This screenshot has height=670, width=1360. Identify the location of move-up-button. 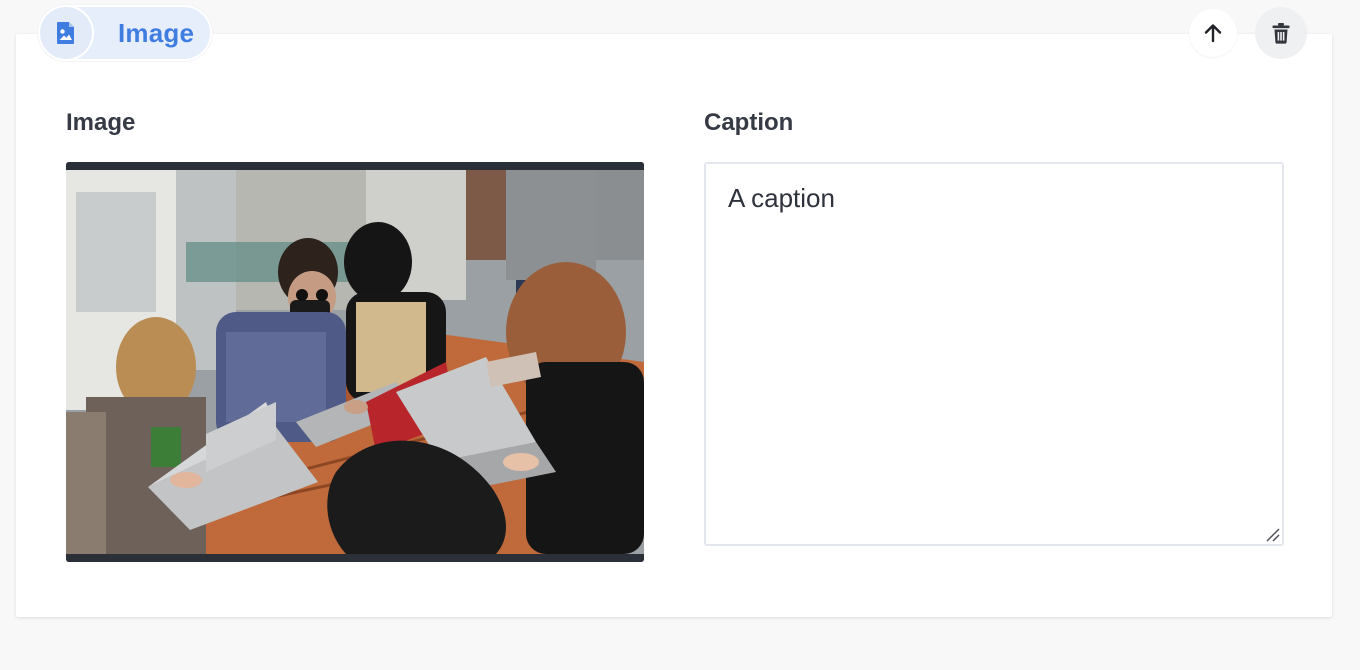
(1213, 33).